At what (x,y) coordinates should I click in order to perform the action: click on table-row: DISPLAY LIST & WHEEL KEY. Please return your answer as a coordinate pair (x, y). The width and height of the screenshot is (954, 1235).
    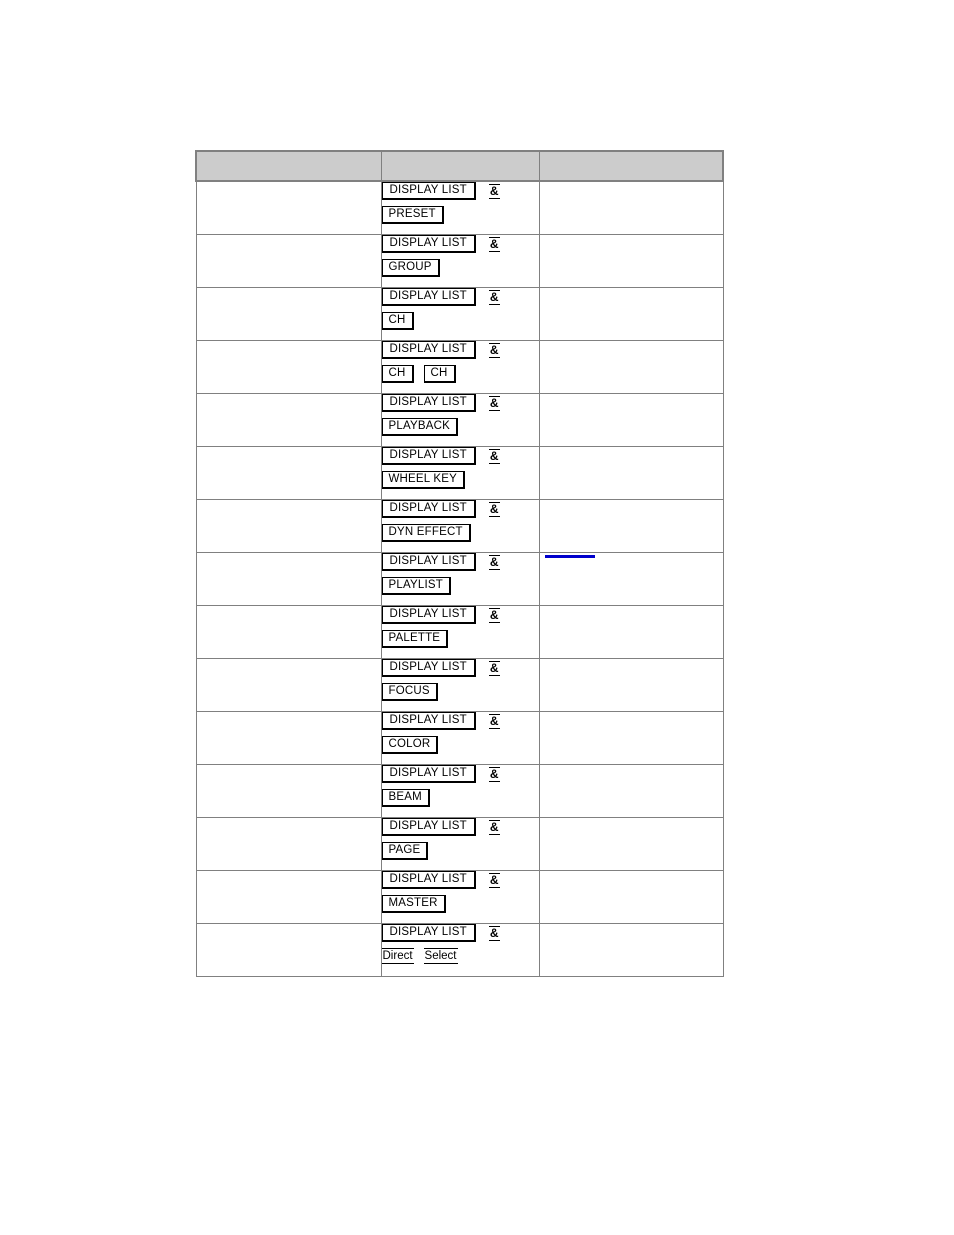
    Looking at the image, I should click on (459, 473).